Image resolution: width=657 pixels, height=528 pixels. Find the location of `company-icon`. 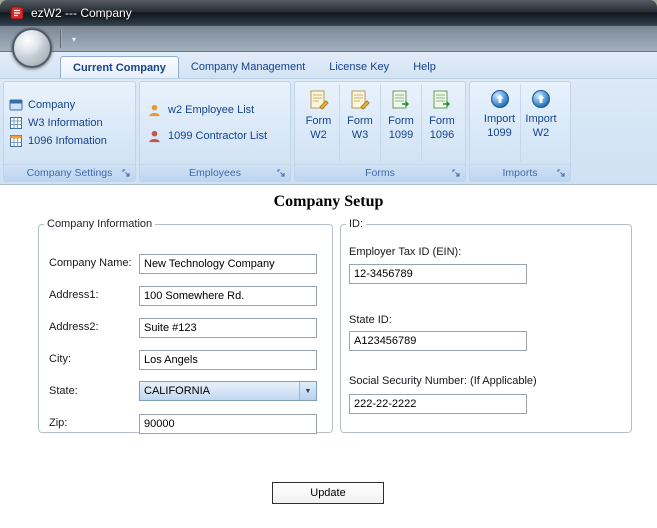

company-icon is located at coordinates (16, 105).